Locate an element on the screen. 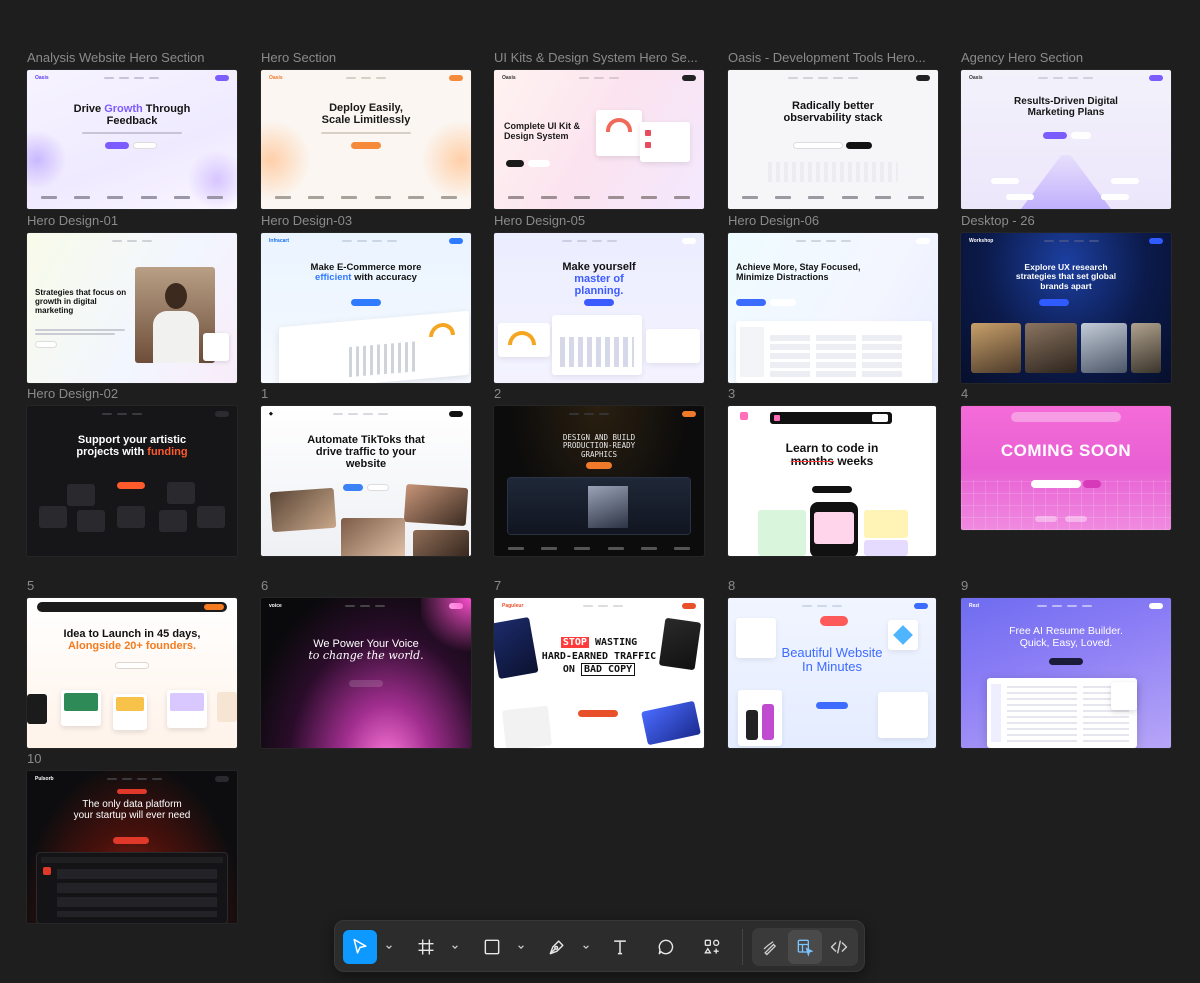 The height and width of the screenshot is (983, 1200). shapes-plus-icon is located at coordinates (712, 946).